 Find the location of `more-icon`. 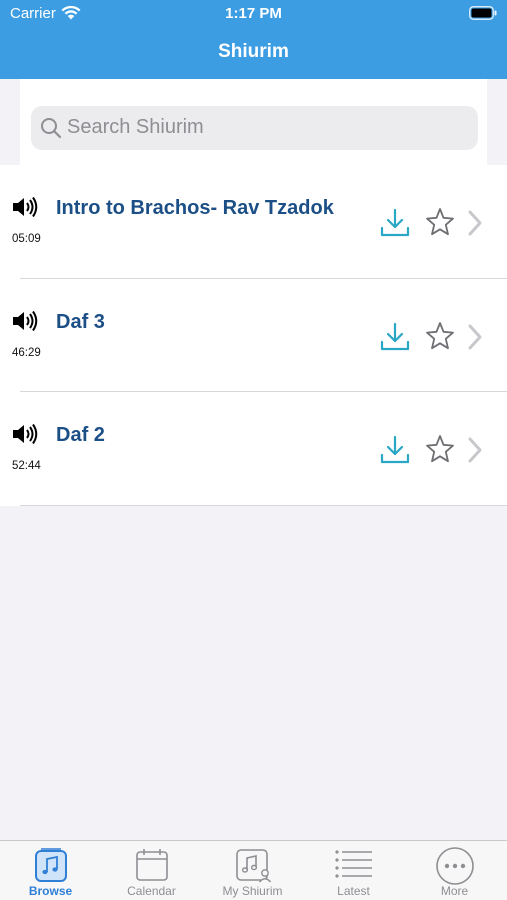

more-icon is located at coordinates (454, 866).